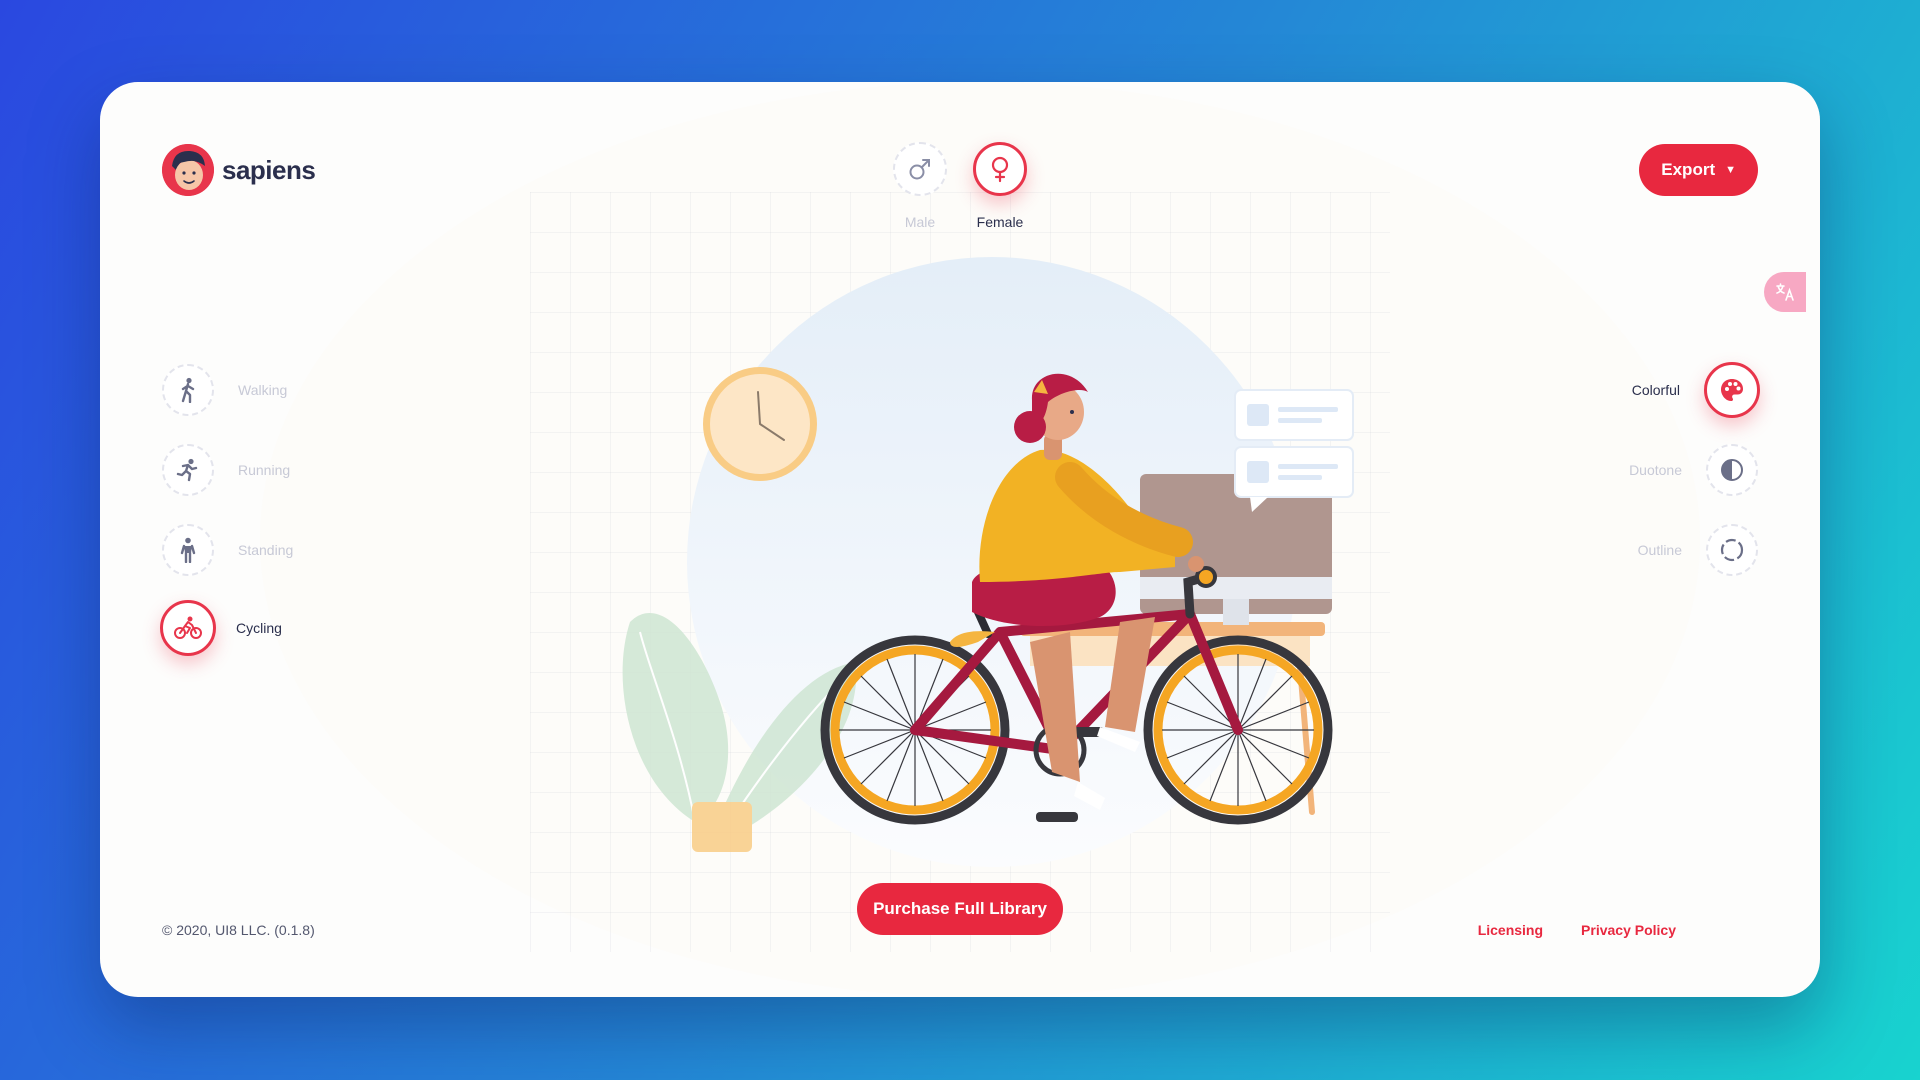  What do you see at coordinates (1577, 930) in the screenshot?
I see `footer-links: Licensing Privacy Policy` at bounding box center [1577, 930].